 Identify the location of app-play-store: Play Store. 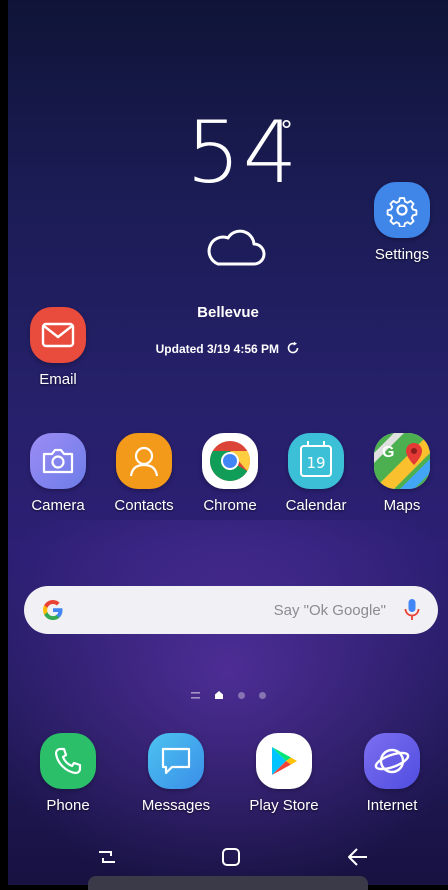
(284, 773).